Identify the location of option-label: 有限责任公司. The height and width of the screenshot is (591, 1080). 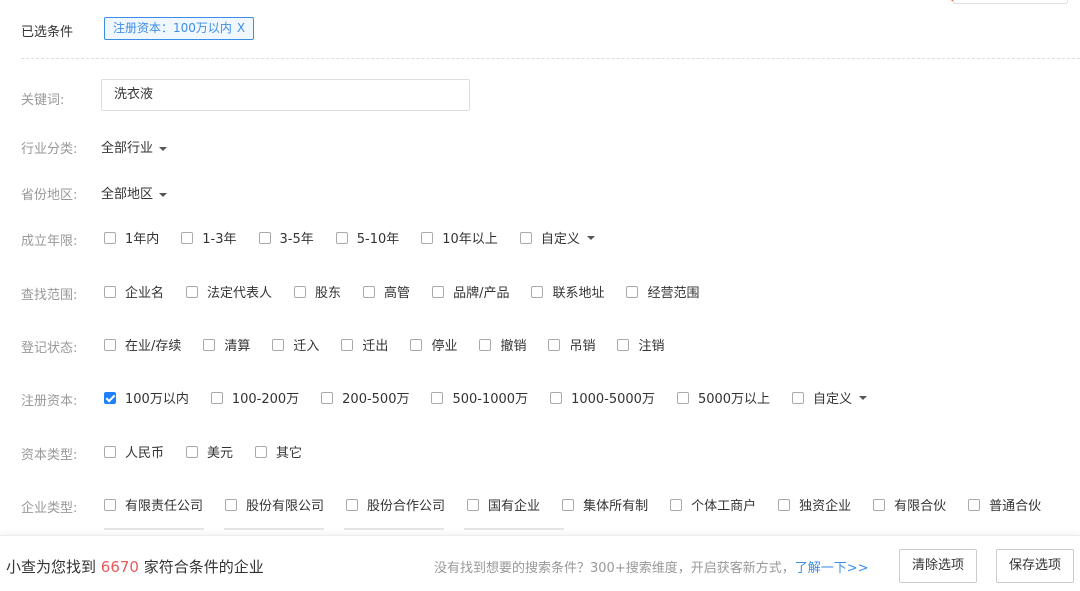
(164, 506).